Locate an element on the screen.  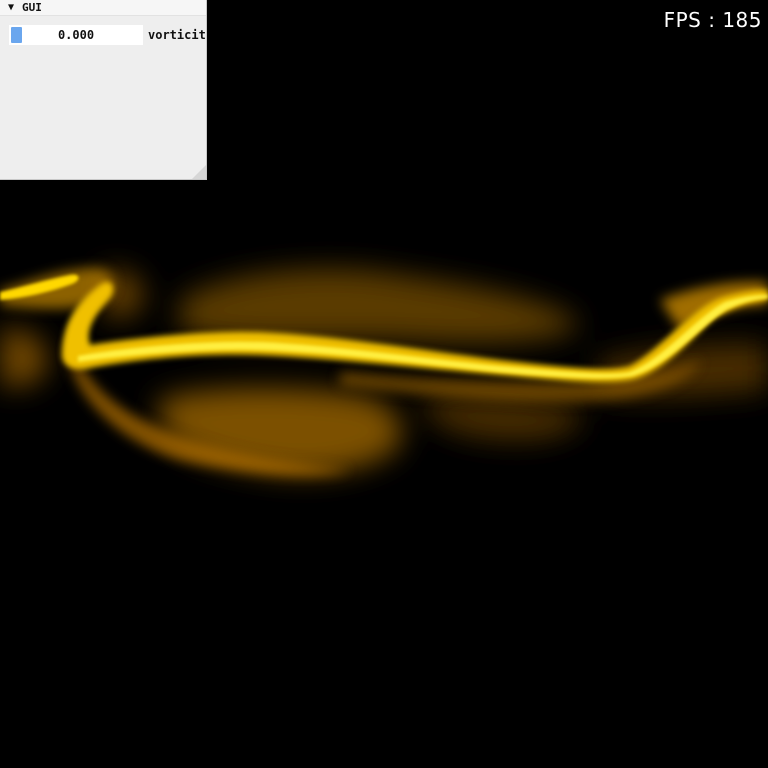
resize-grip is located at coordinates (199, 172).